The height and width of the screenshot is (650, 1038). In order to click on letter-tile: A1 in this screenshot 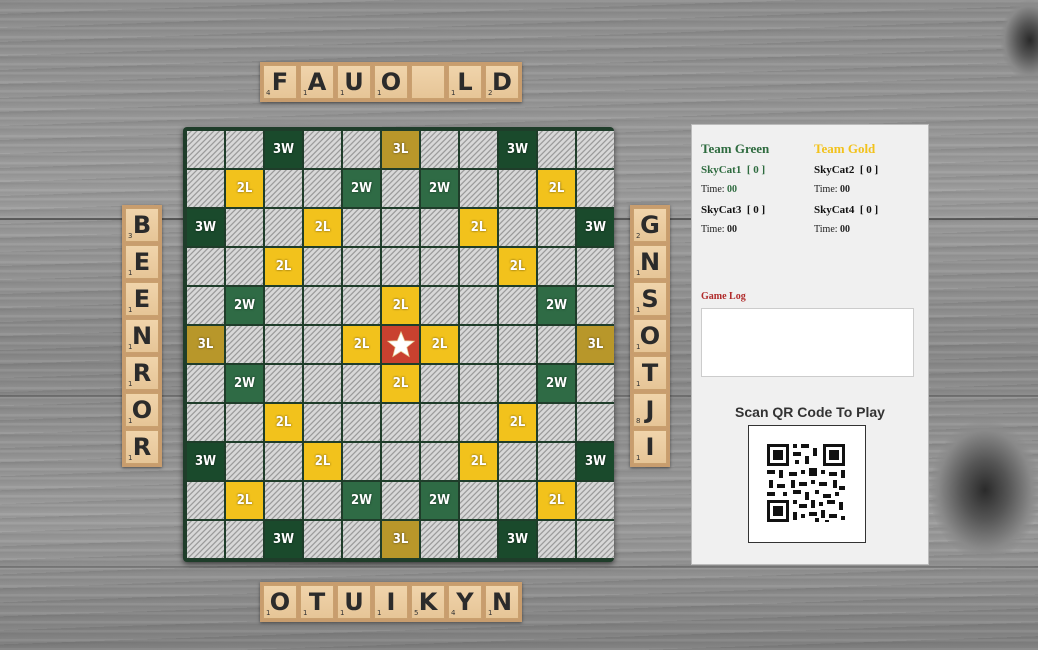, I will do `click(317, 82)`.